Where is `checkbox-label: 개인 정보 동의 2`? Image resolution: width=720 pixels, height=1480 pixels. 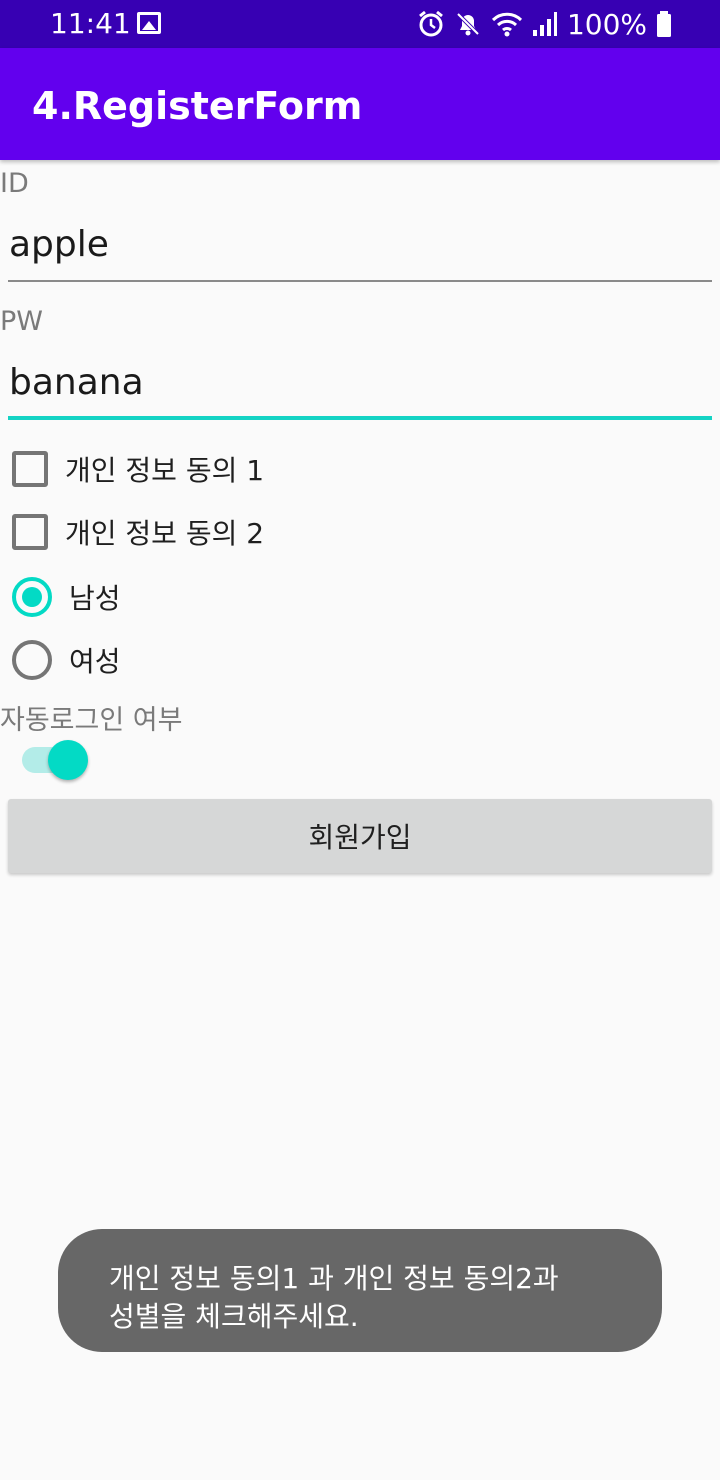
checkbox-label: 개인 정보 동의 2 is located at coordinates (165, 533).